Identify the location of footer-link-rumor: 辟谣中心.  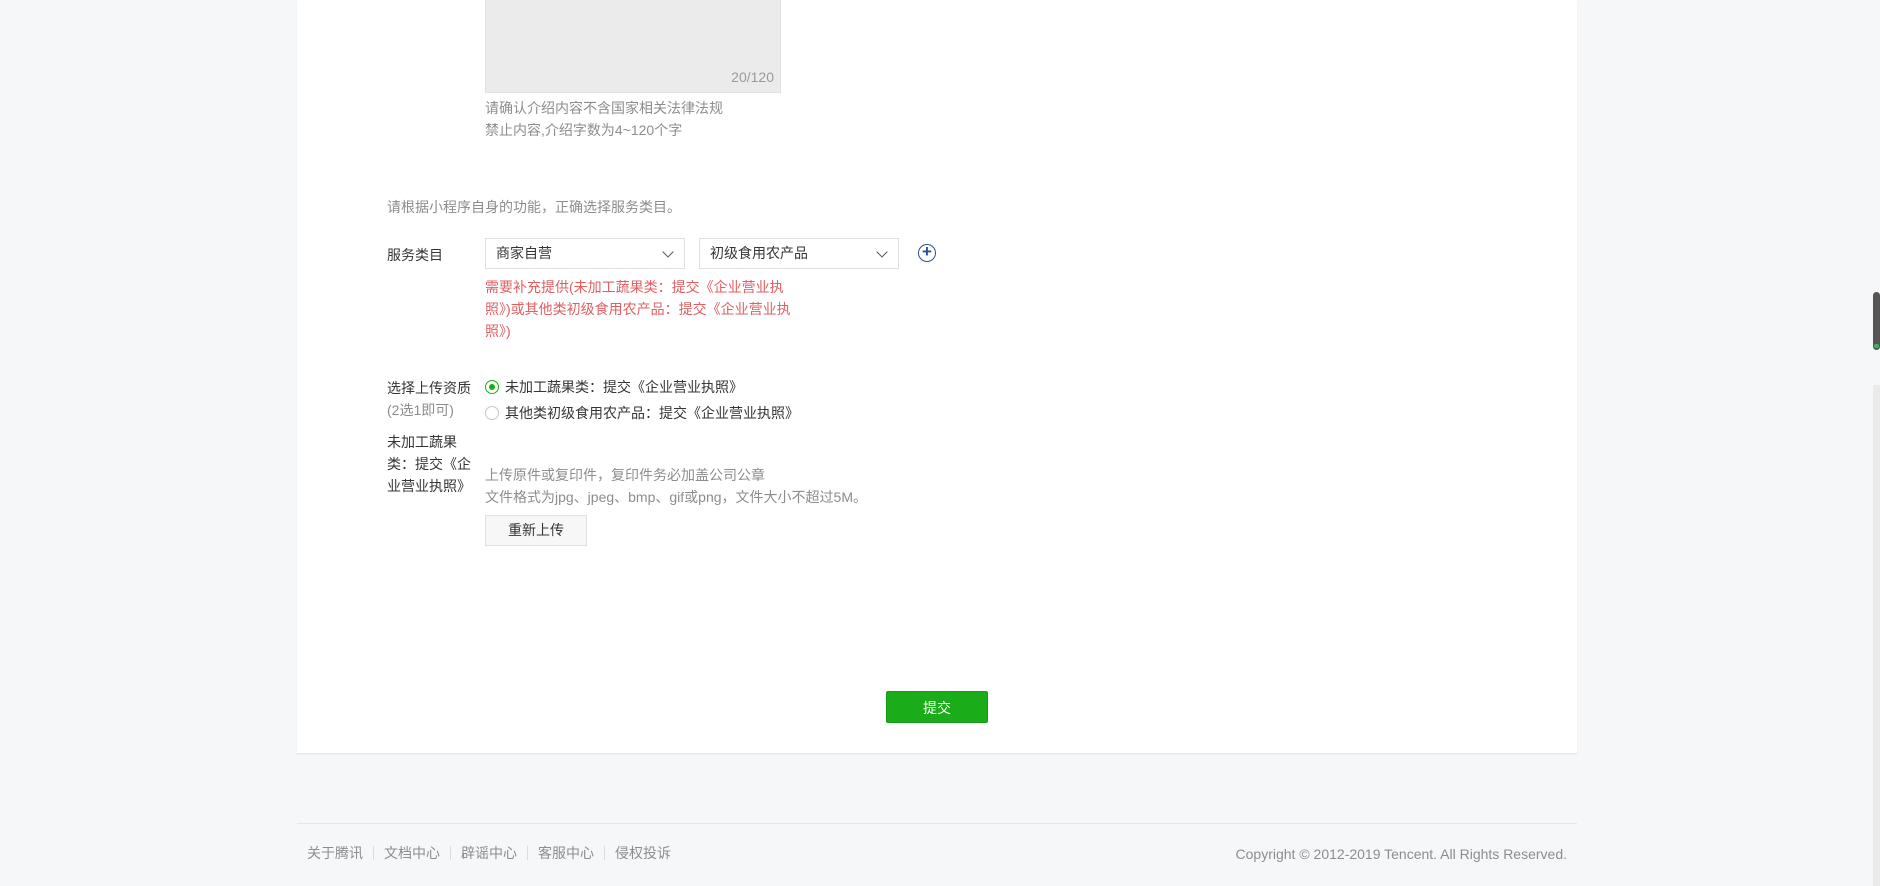
(488, 853).